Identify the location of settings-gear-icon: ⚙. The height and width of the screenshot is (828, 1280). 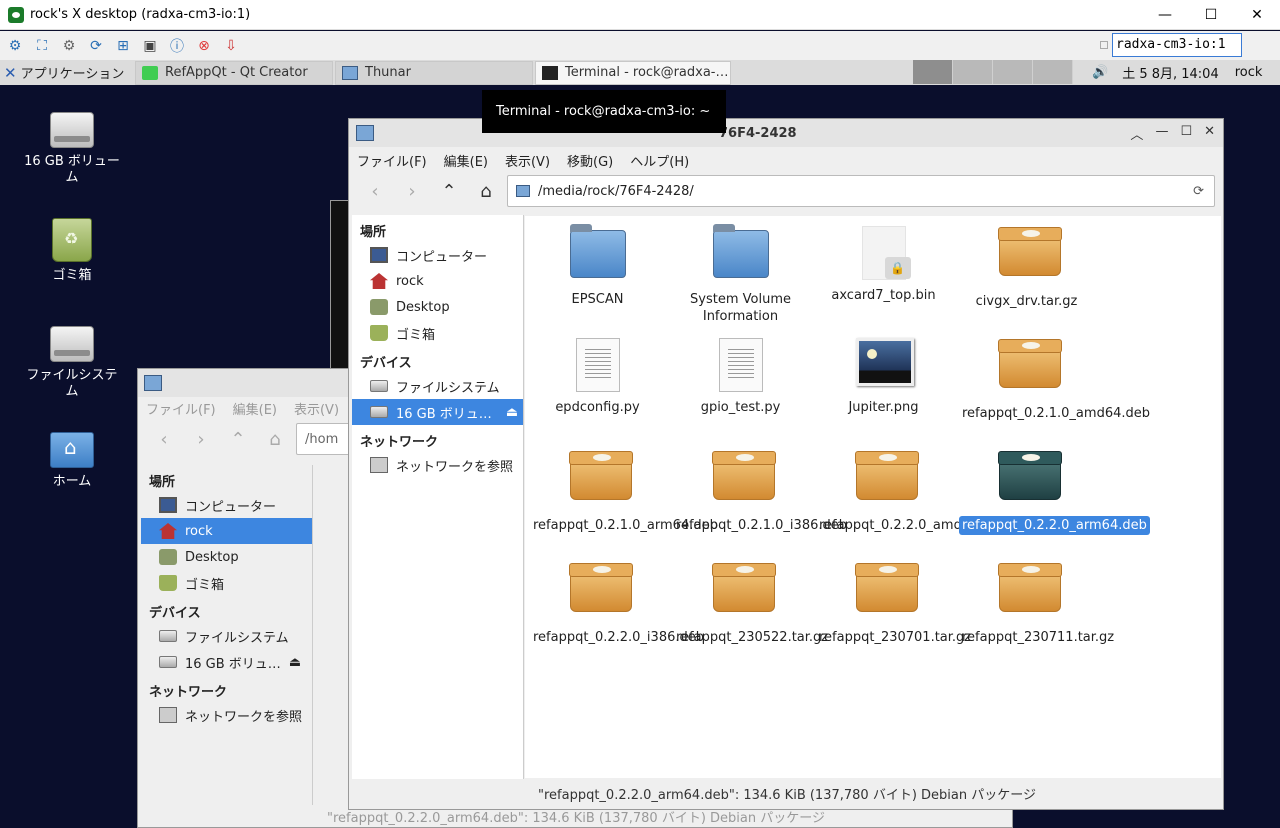
(69, 46).